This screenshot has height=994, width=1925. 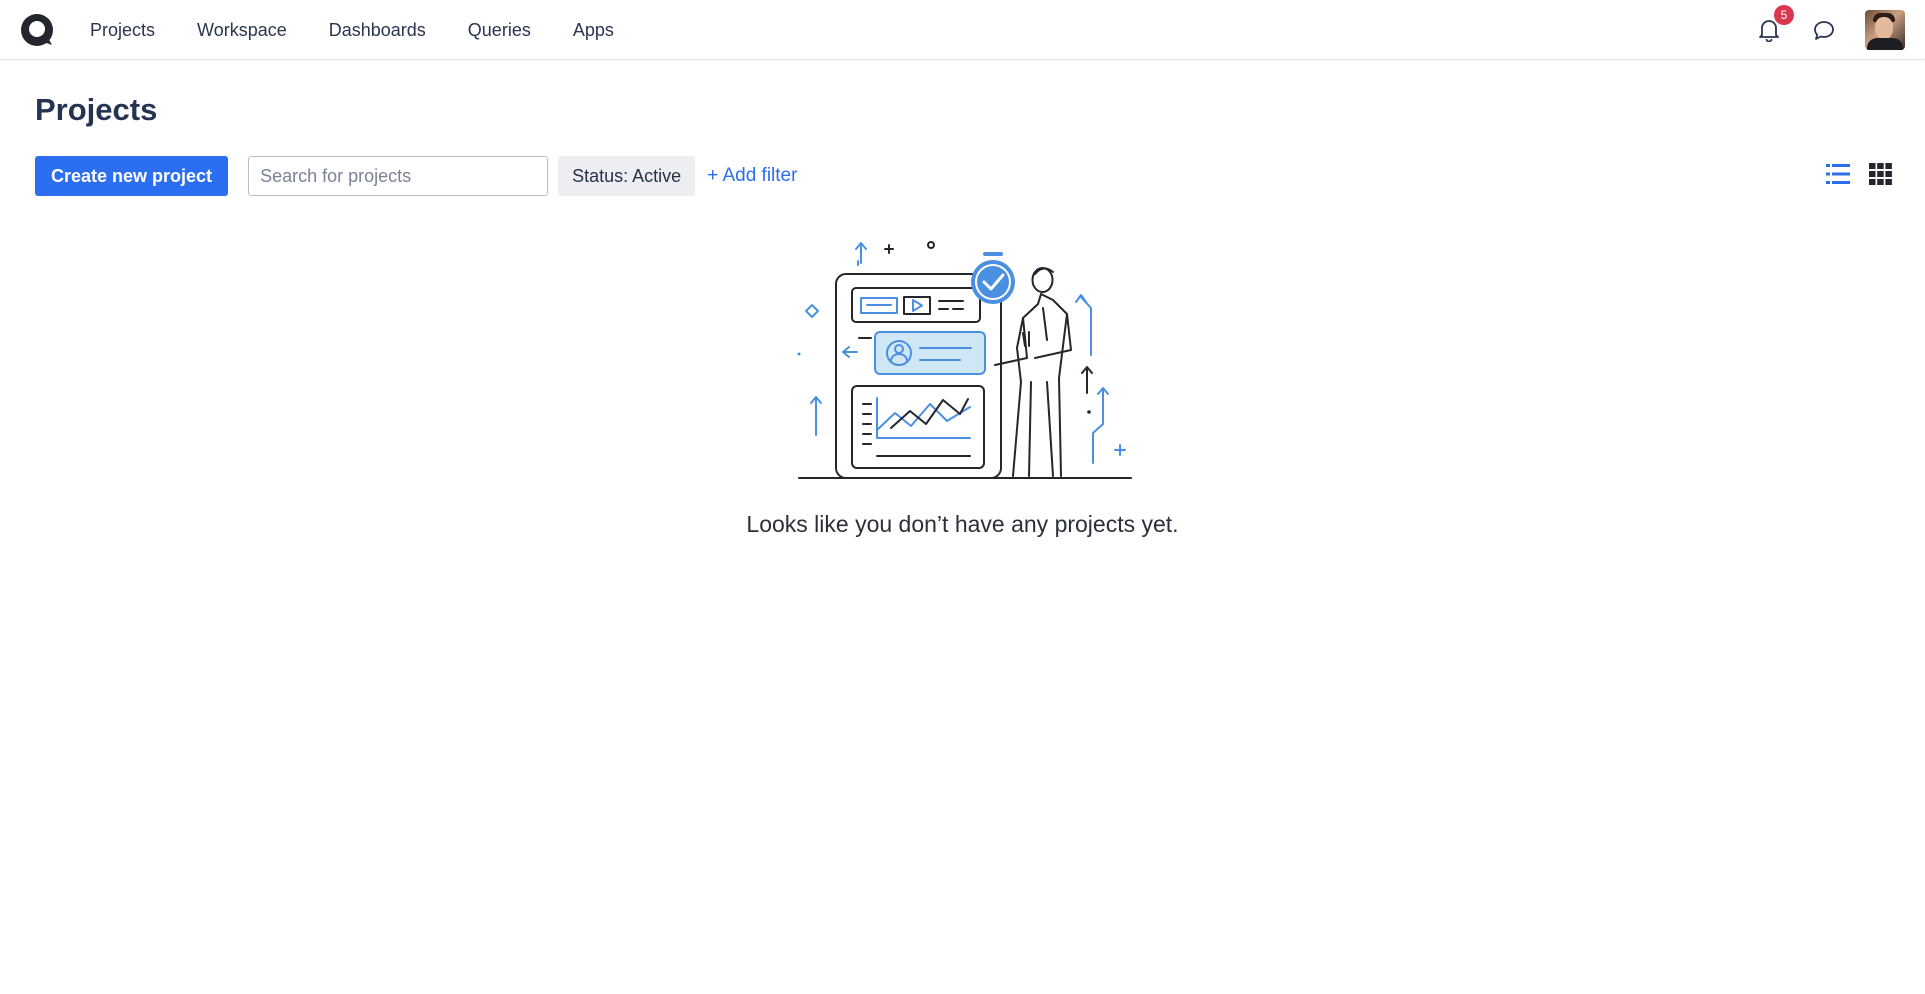 I want to click on add-filter-link: + Add filter, so click(x=752, y=176).